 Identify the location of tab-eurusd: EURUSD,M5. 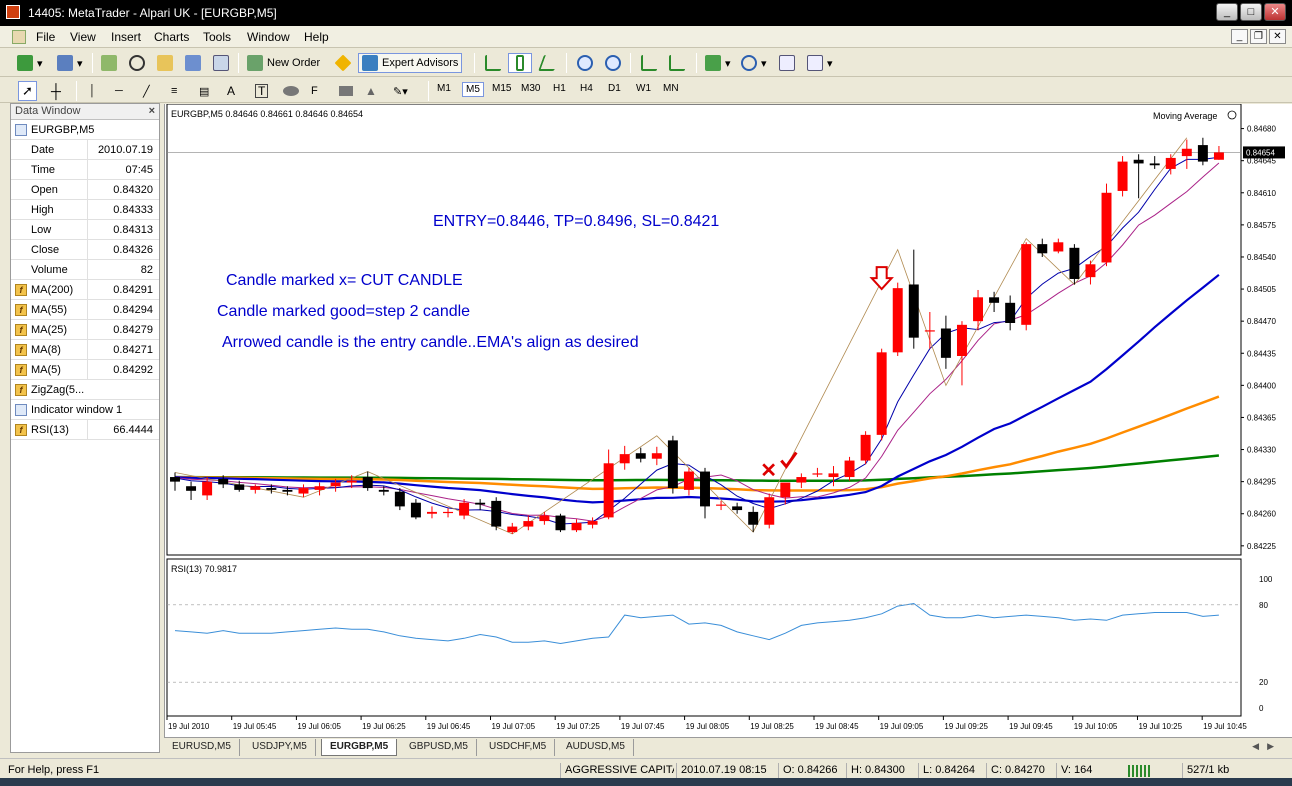
(202, 747).